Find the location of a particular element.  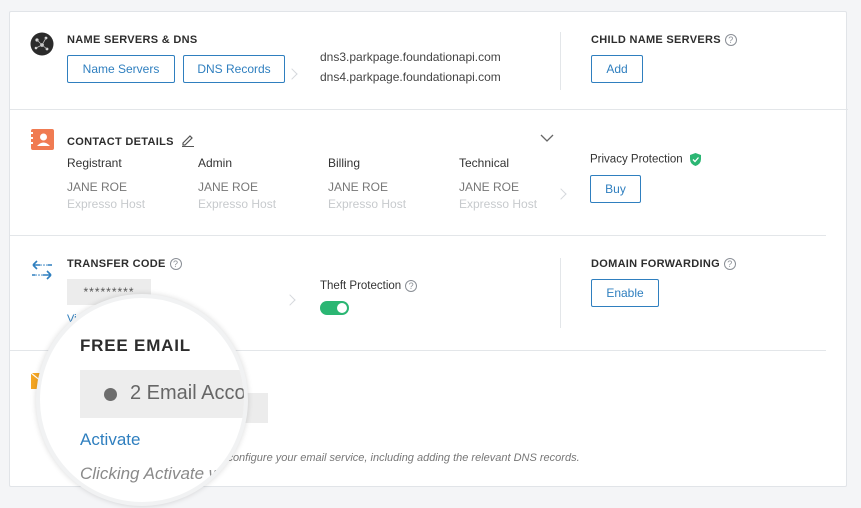

contact-name-admin: JANE ROE is located at coordinates (228, 187).